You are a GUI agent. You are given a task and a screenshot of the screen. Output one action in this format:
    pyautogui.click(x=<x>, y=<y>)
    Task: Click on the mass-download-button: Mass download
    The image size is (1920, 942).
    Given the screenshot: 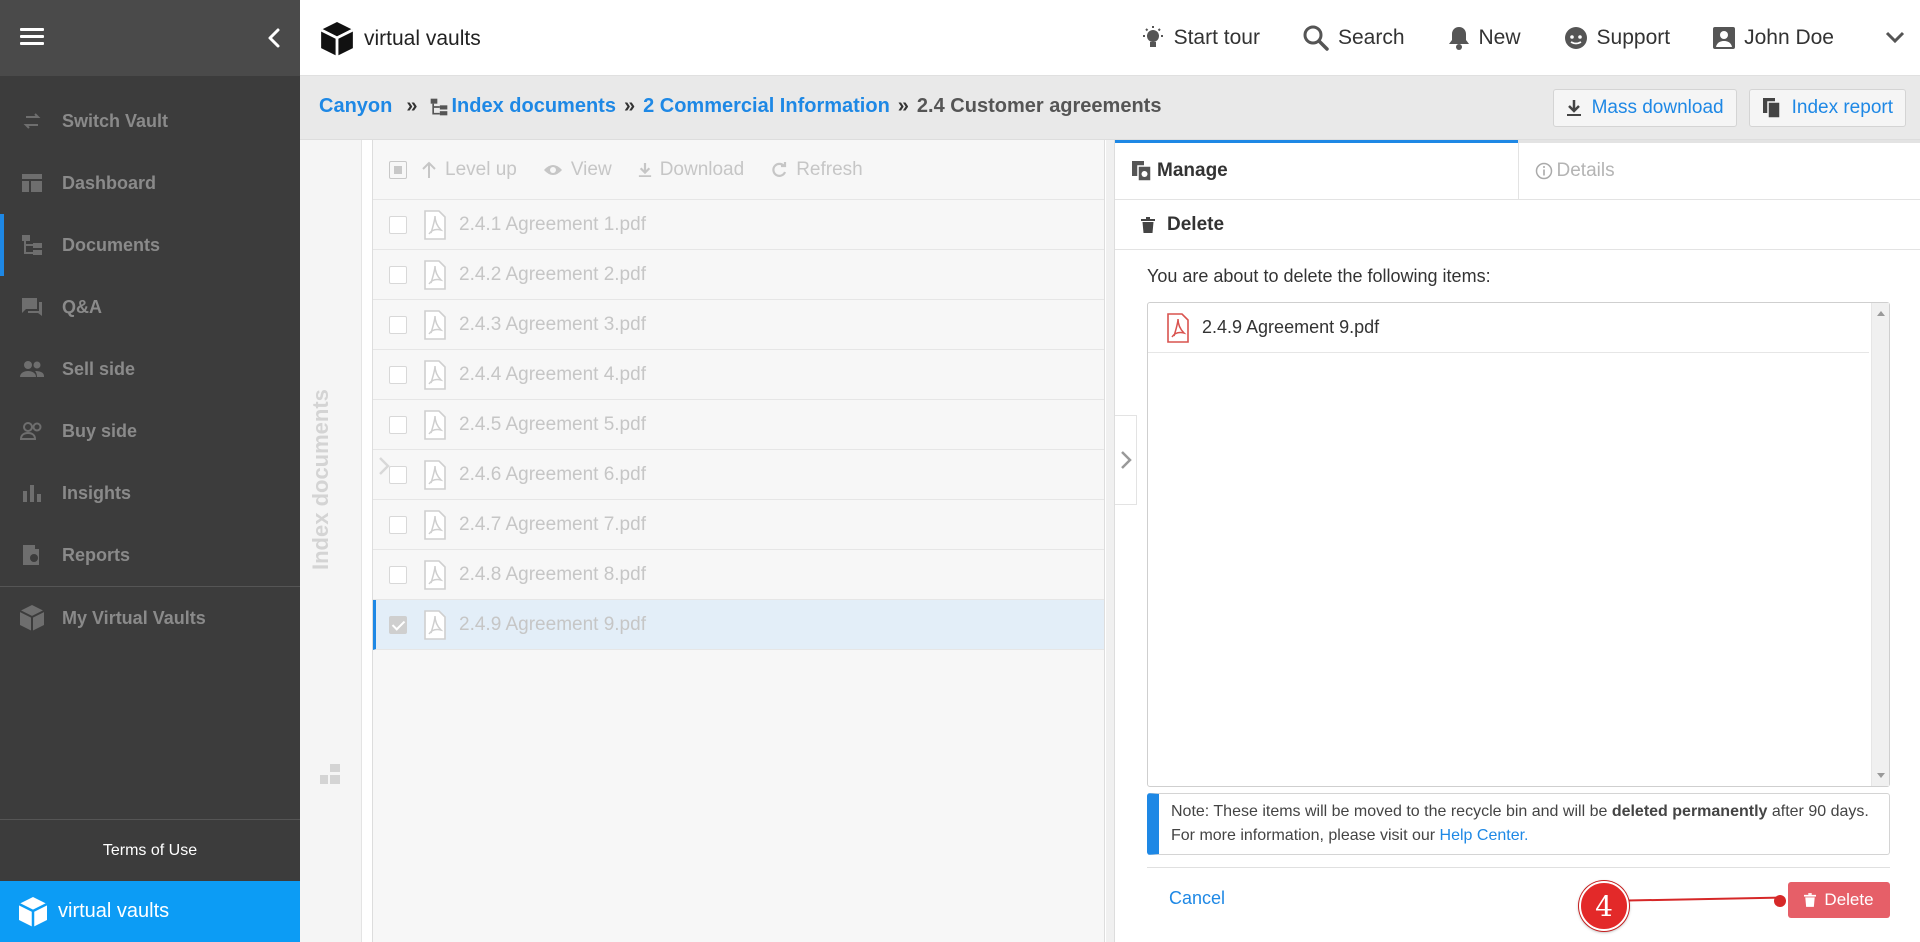 What is the action you would take?
    pyautogui.click(x=1644, y=108)
    